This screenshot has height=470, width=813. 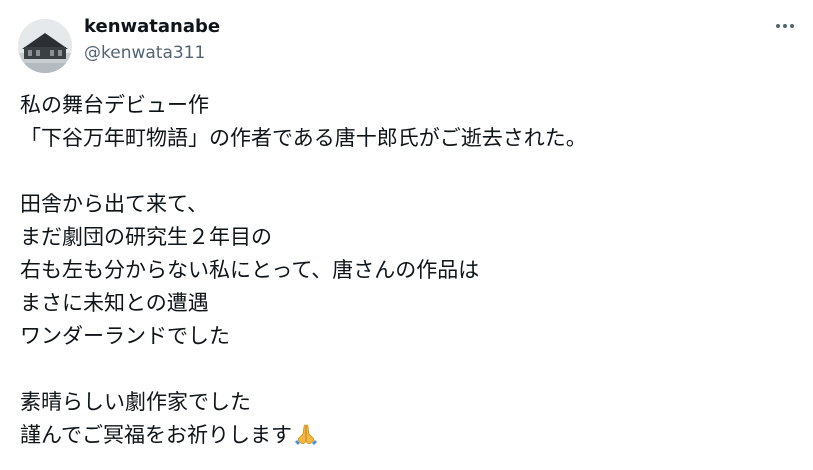 I want to click on tweet-line: ワンダーランドでした, so click(x=125, y=336).